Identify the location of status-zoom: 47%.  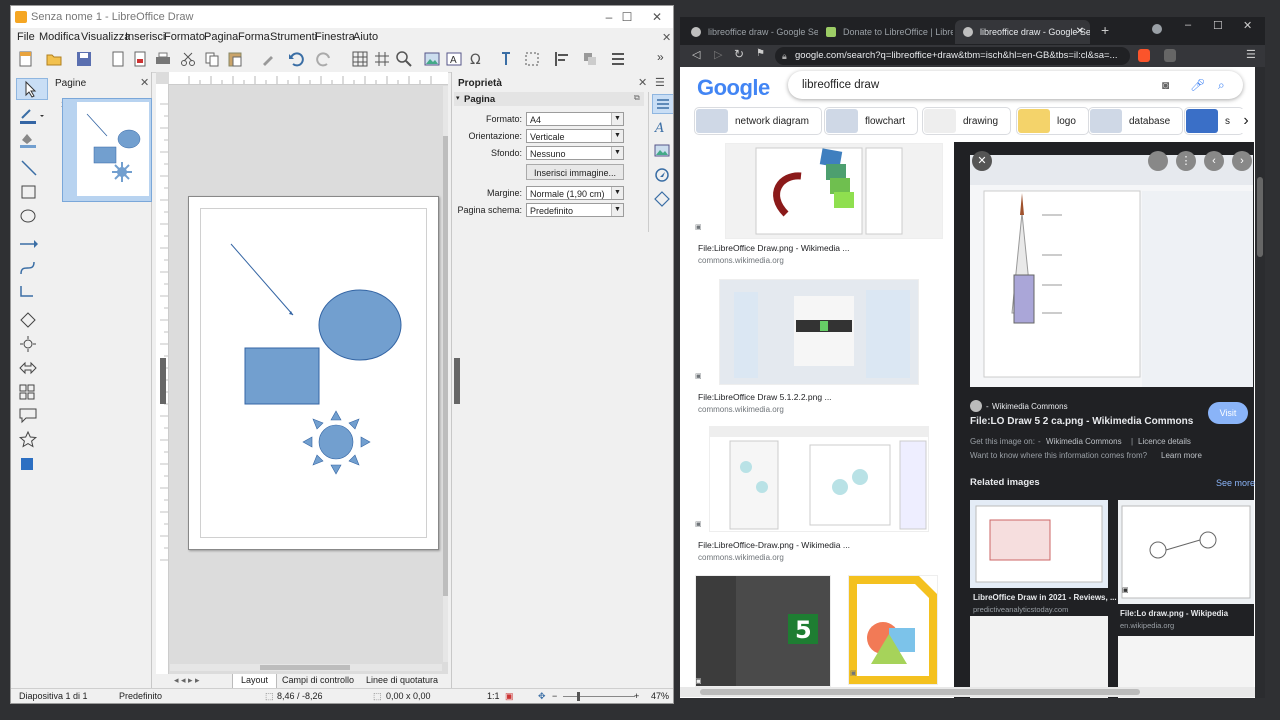
(660, 696).